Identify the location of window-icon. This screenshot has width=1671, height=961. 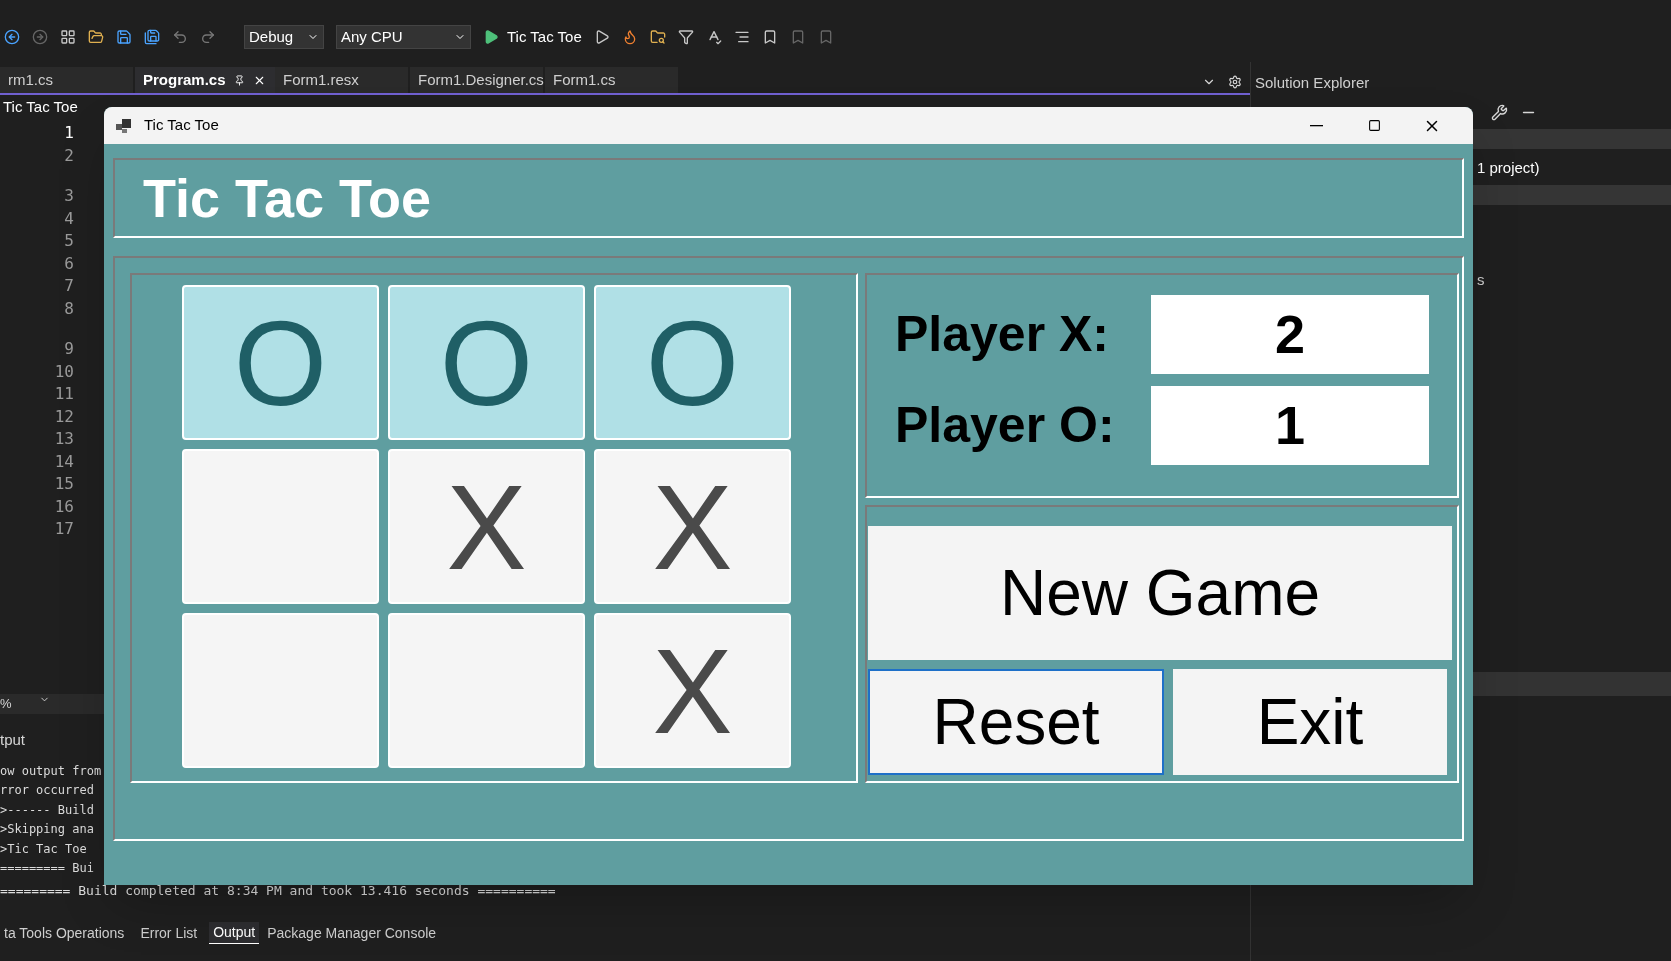
(124, 125).